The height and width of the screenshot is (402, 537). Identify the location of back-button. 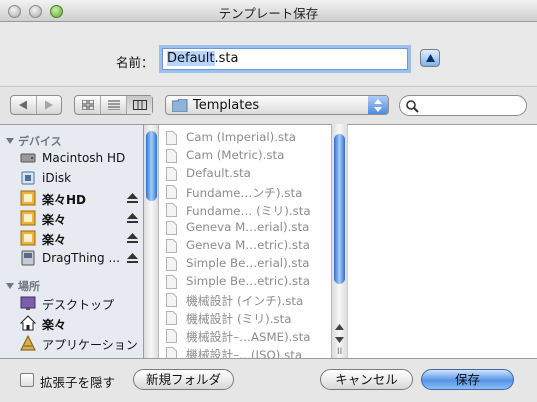
(23, 105).